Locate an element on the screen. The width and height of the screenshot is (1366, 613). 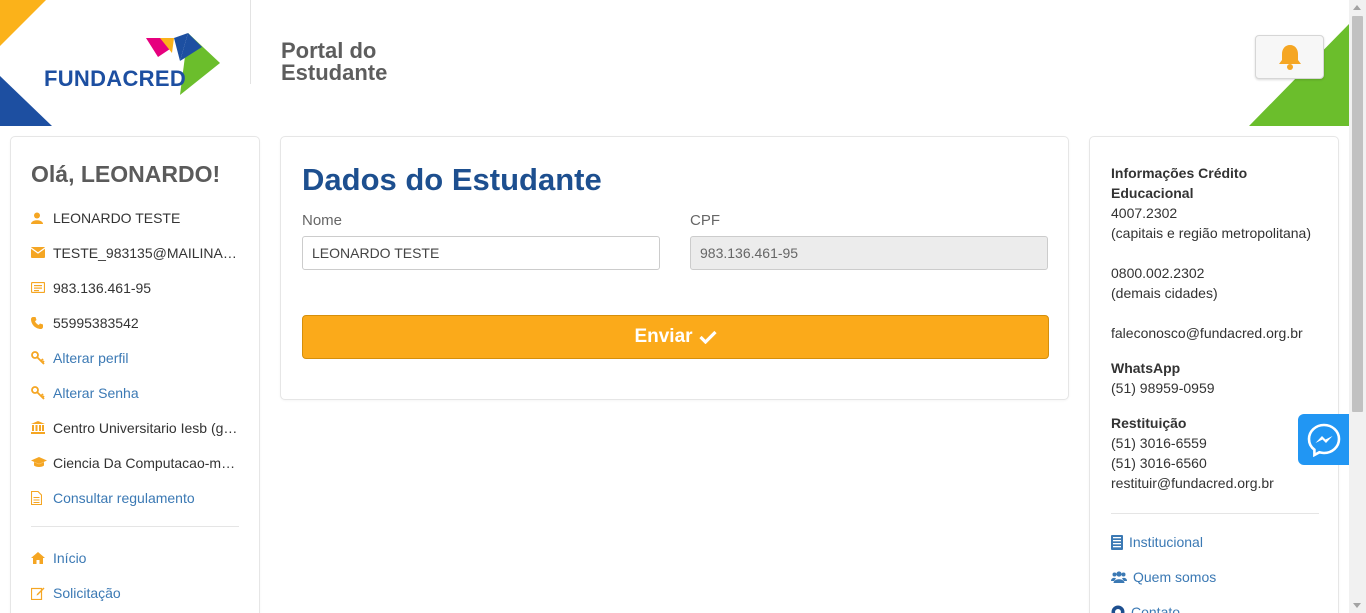
portal-title-line1: Portal do is located at coordinates (329, 50).